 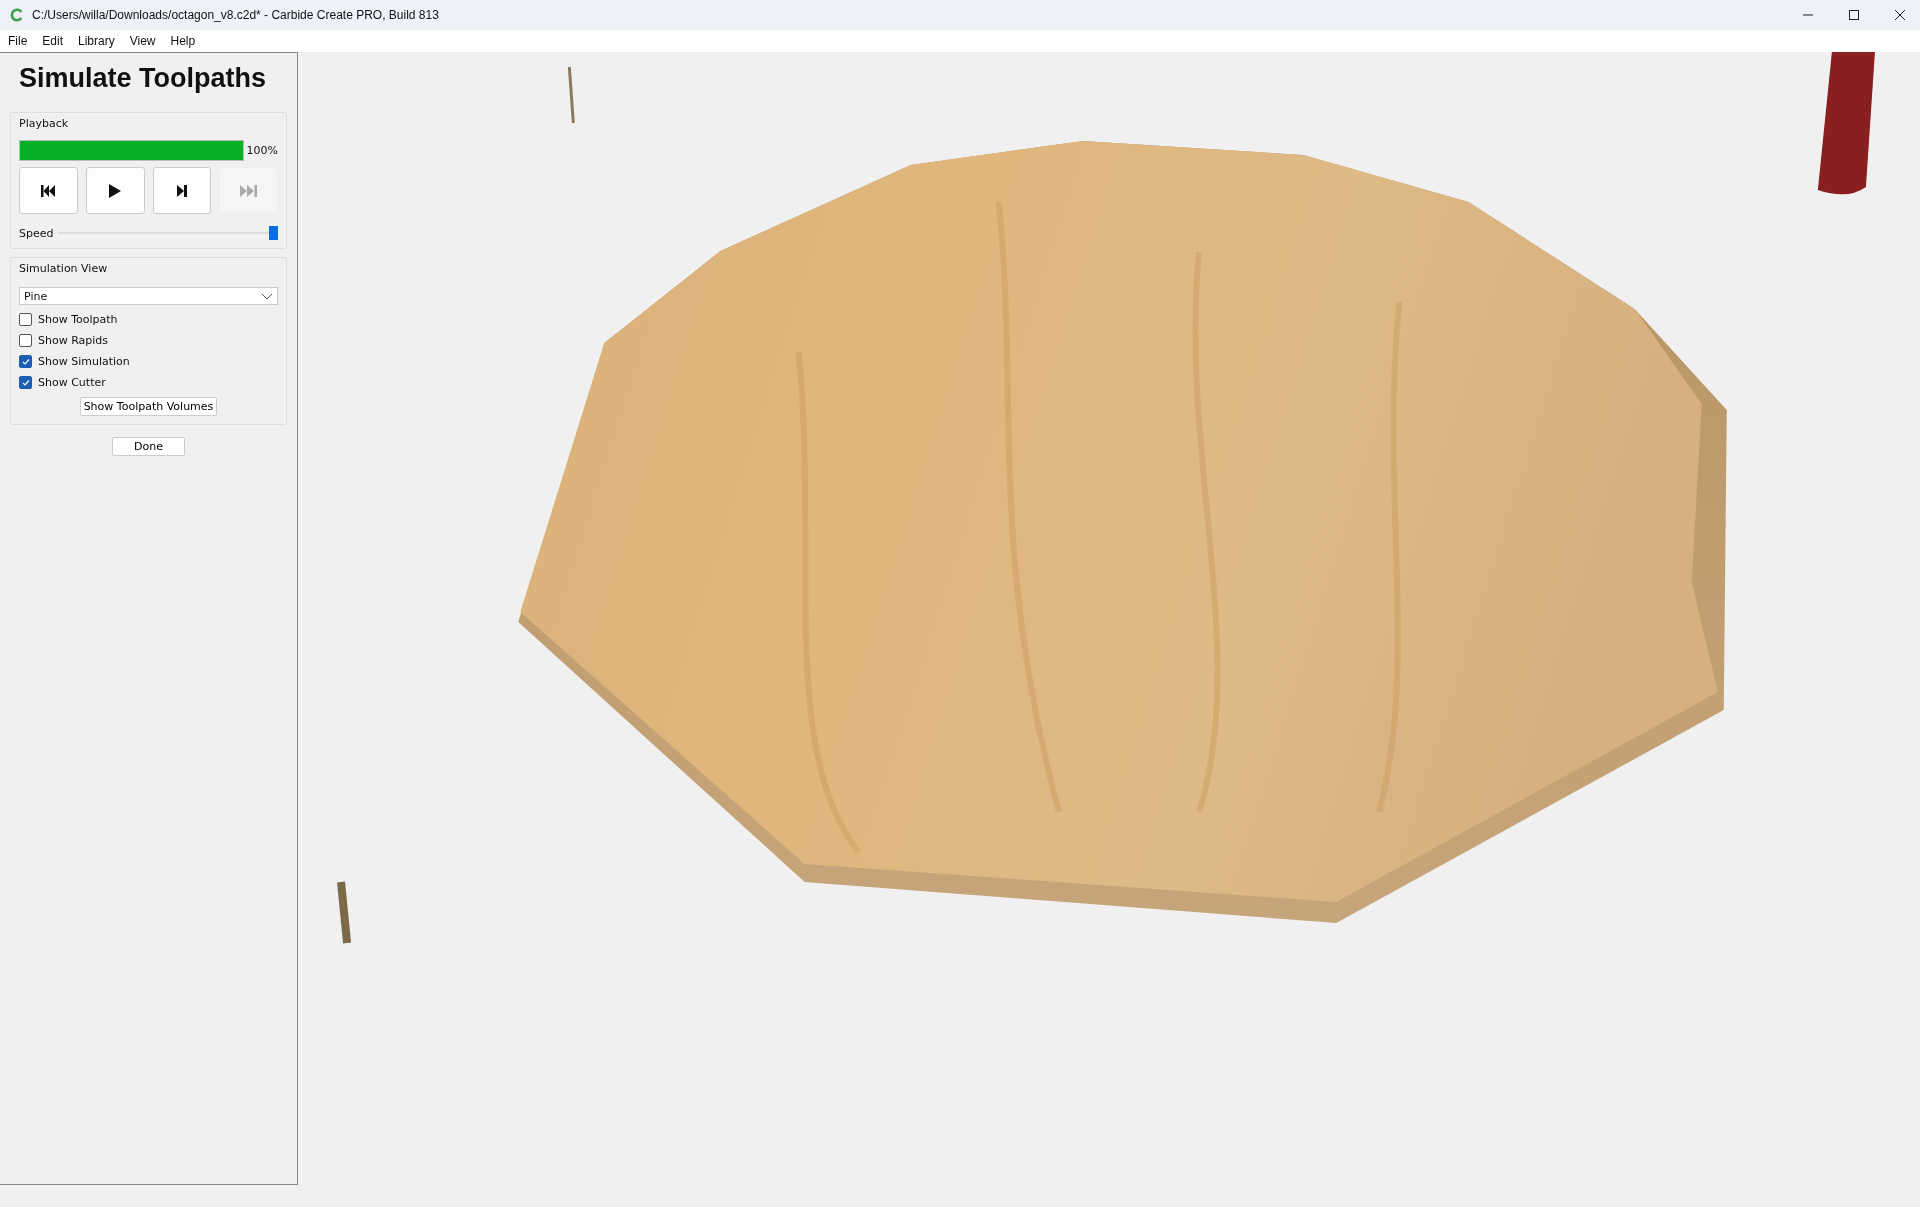 What do you see at coordinates (18, 41) in the screenshot?
I see `menu-item: File` at bounding box center [18, 41].